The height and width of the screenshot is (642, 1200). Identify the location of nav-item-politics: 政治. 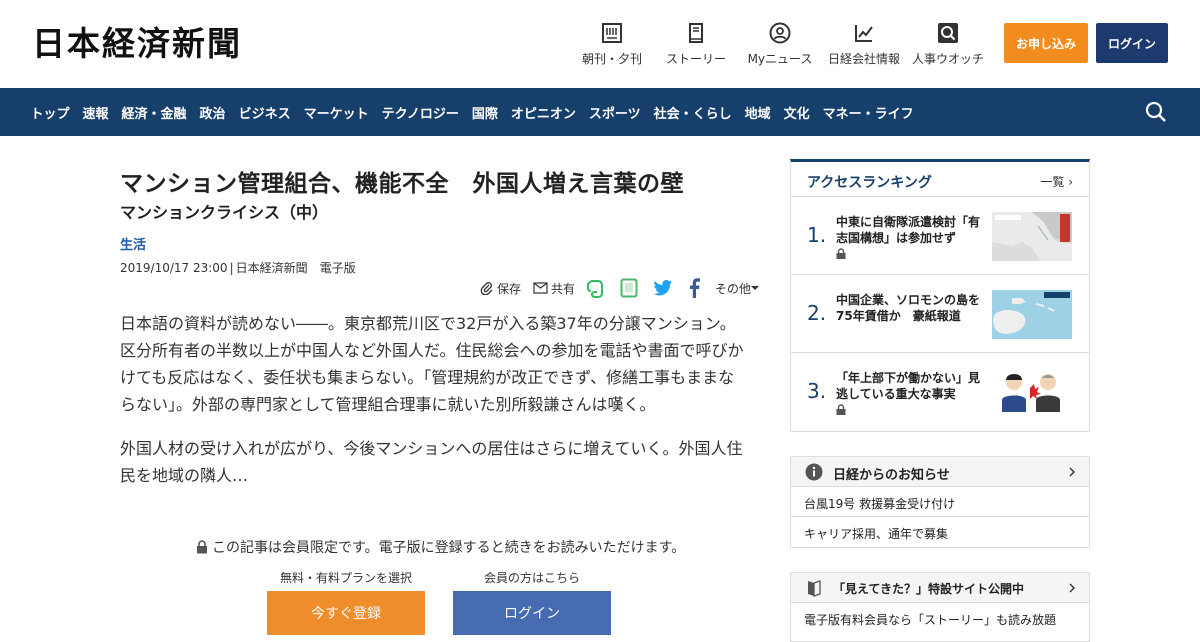
(212, 112).